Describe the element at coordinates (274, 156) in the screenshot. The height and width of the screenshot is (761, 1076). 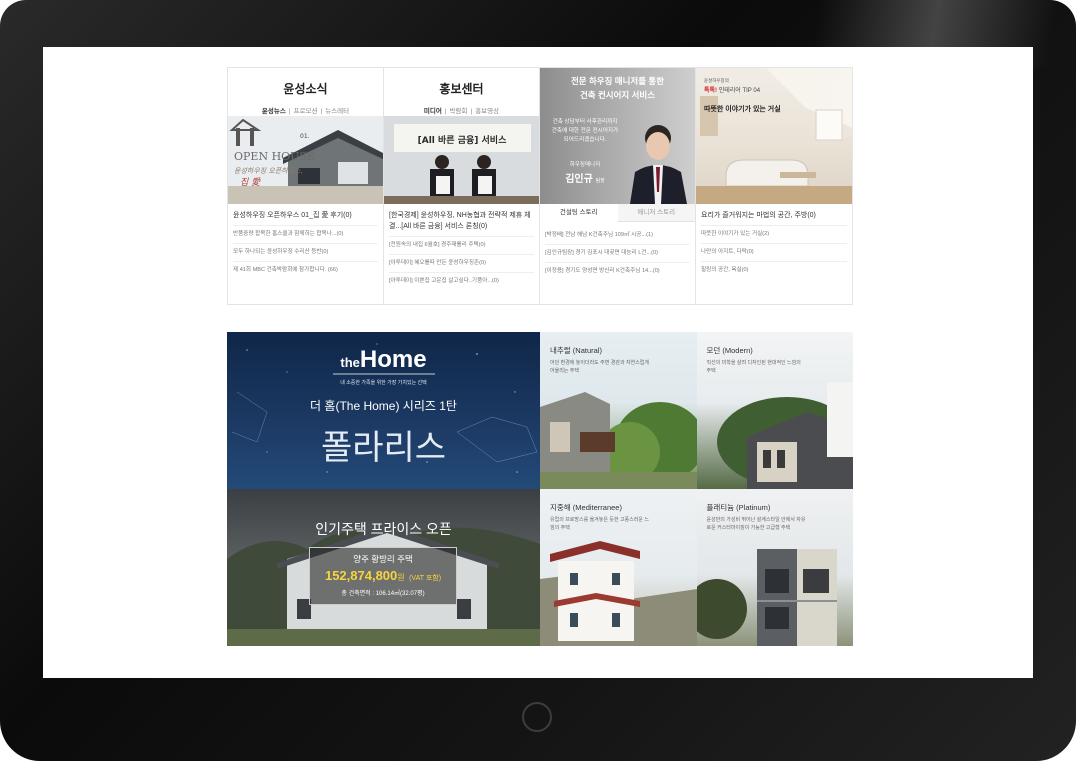
I see `open-house-text: OPEN HOUSE` at that location.